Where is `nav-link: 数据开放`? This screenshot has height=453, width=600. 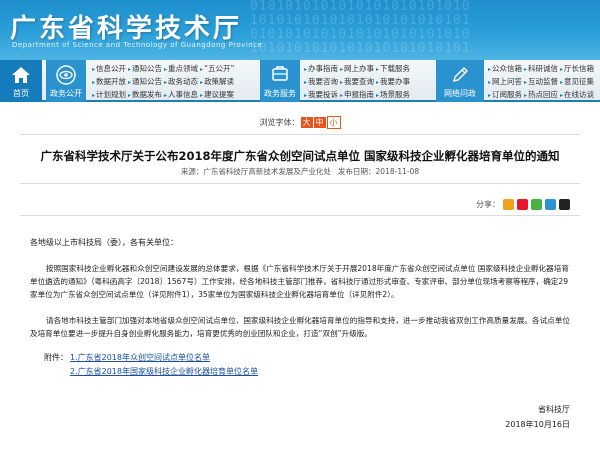
nav-link: 数据开放 is located at coordinates (109, 82).